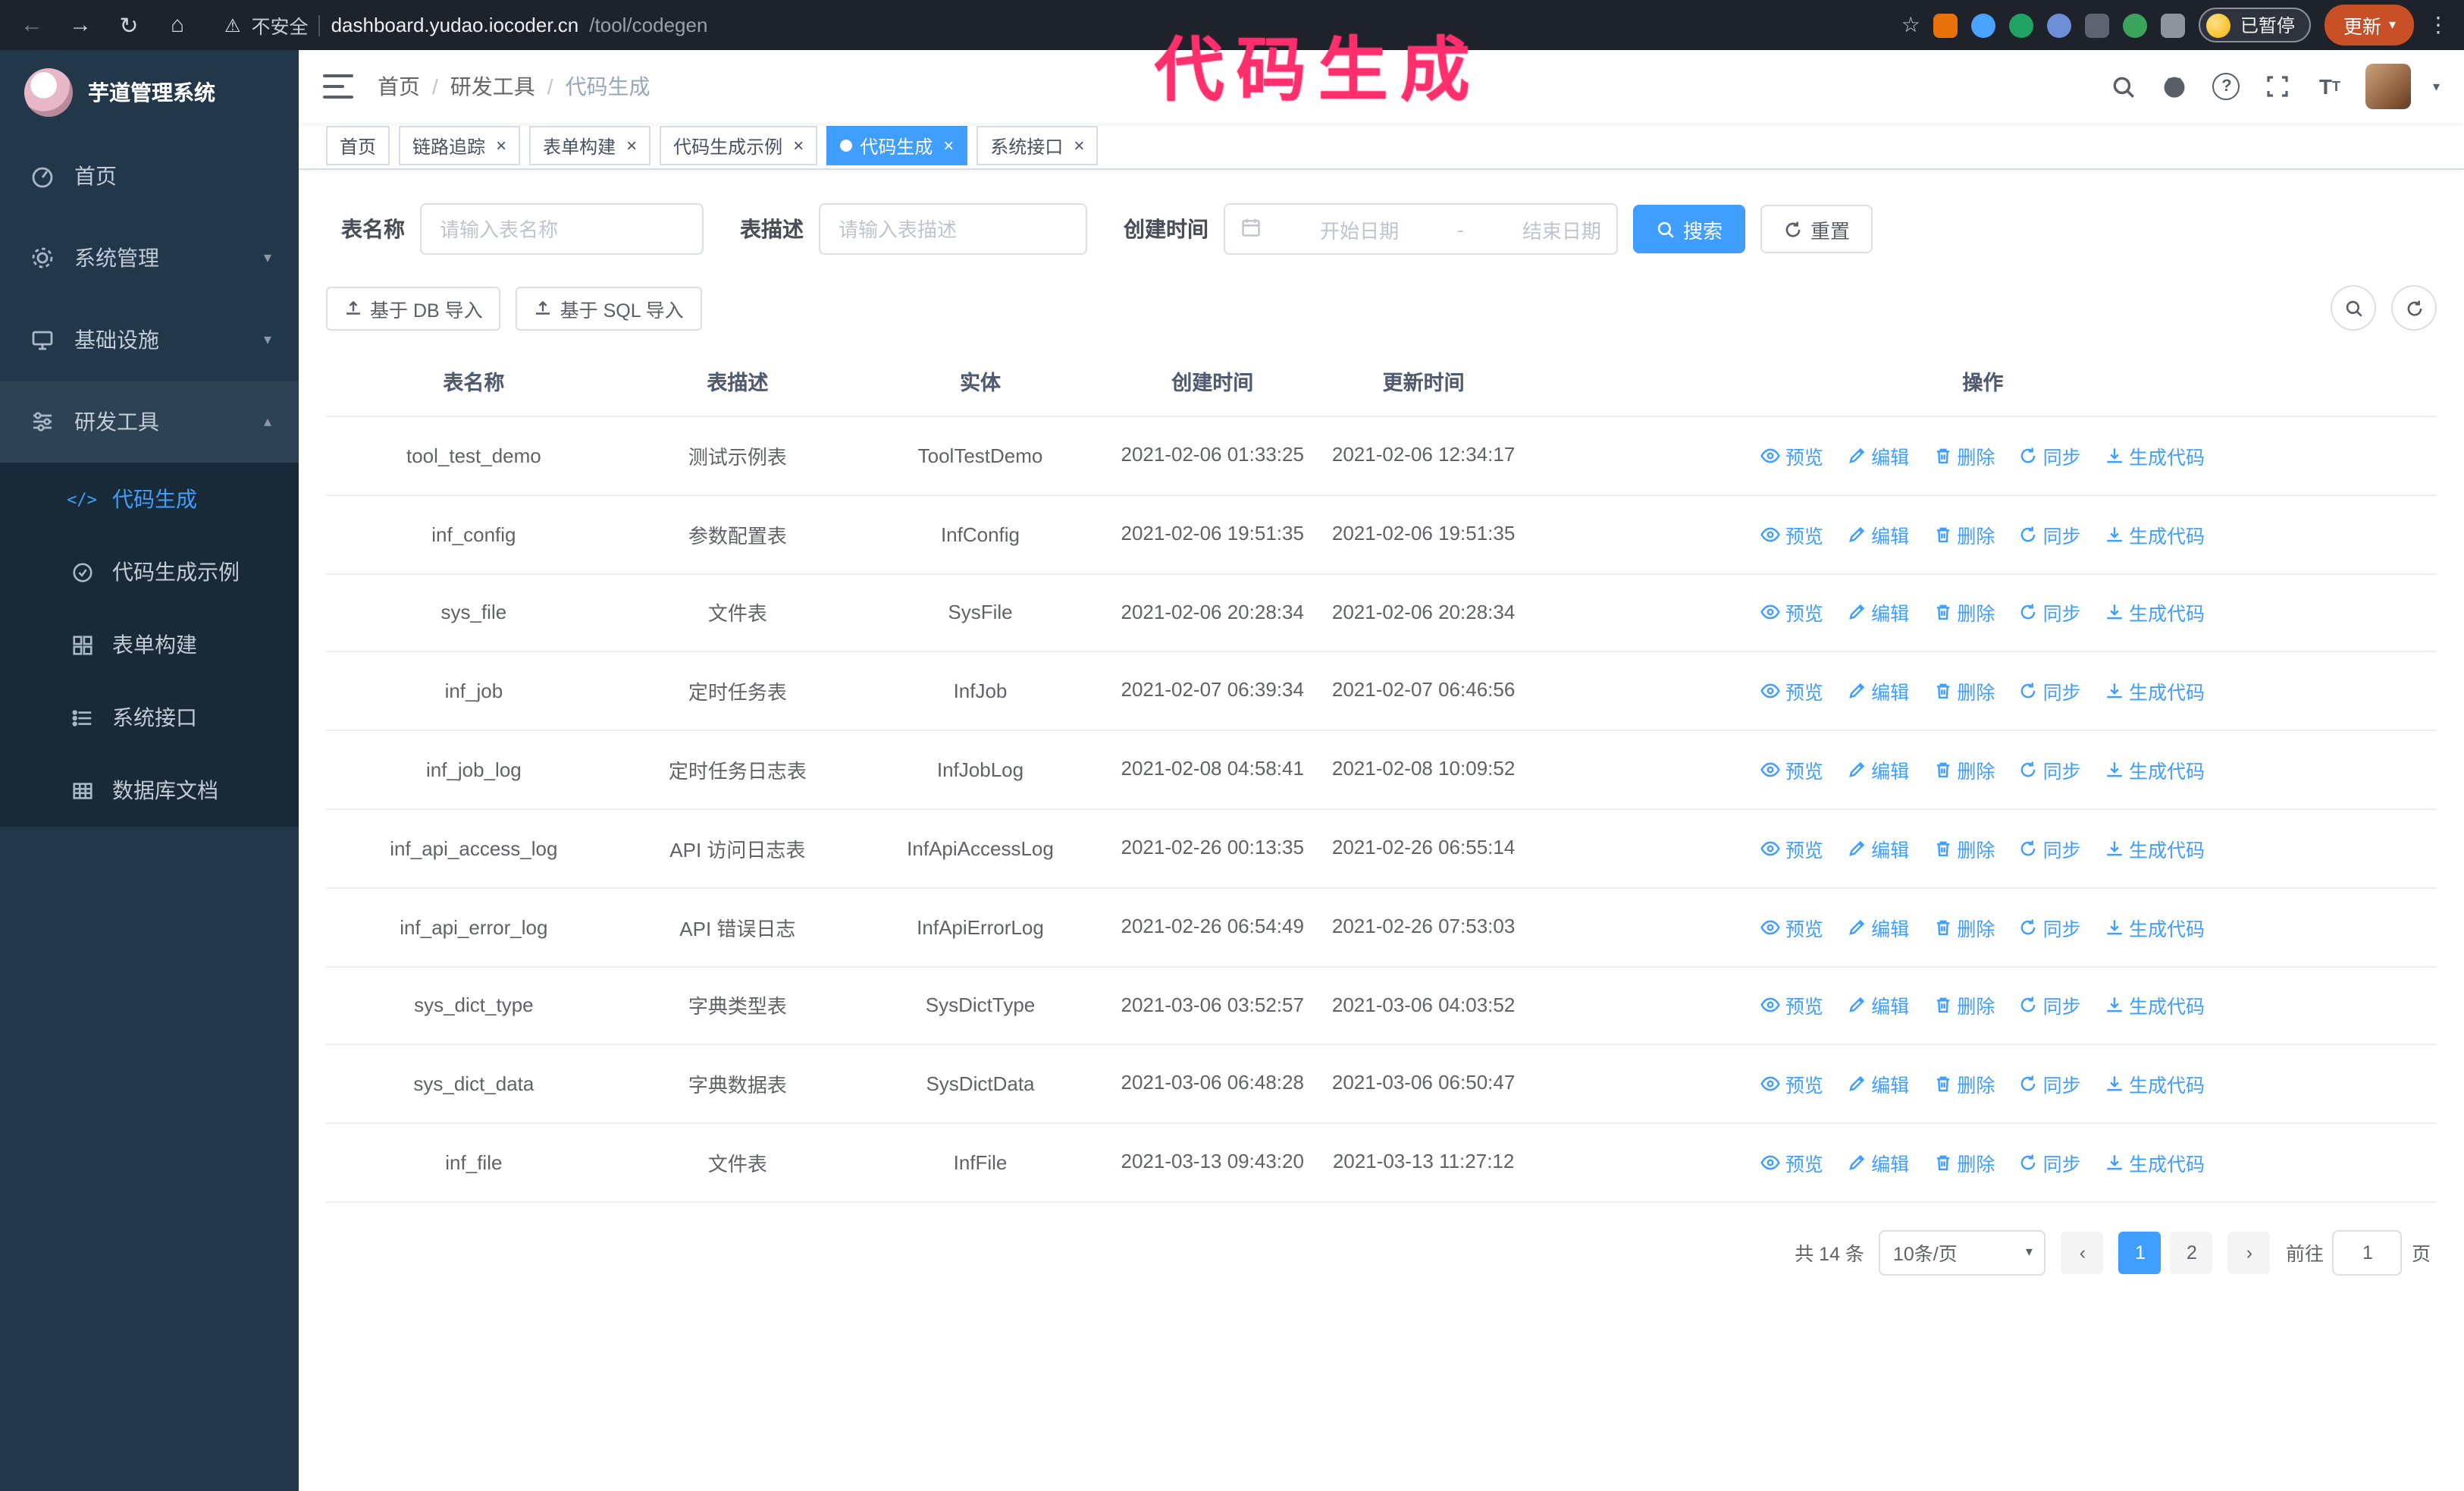  Describe the element at coordinates (1689, 229) in the screenshot. I see `search-button: 搜索` at that location.